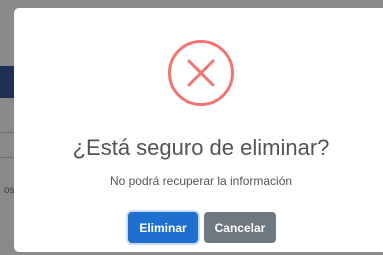 The height and width of the screenshot is (255, 383). What do you see at coordinates (7, 82) in the screenshot?
I see `background-header-bar` at bounding box center [7, 82].